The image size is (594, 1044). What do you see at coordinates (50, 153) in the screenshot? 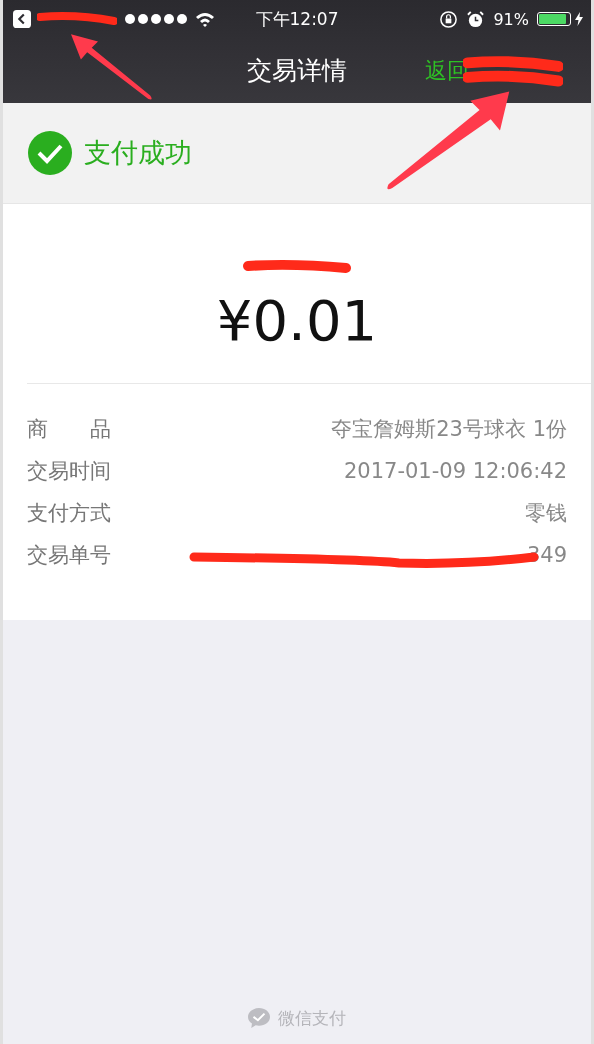
I see `success-check-icon` at bounding box center [50, 153].